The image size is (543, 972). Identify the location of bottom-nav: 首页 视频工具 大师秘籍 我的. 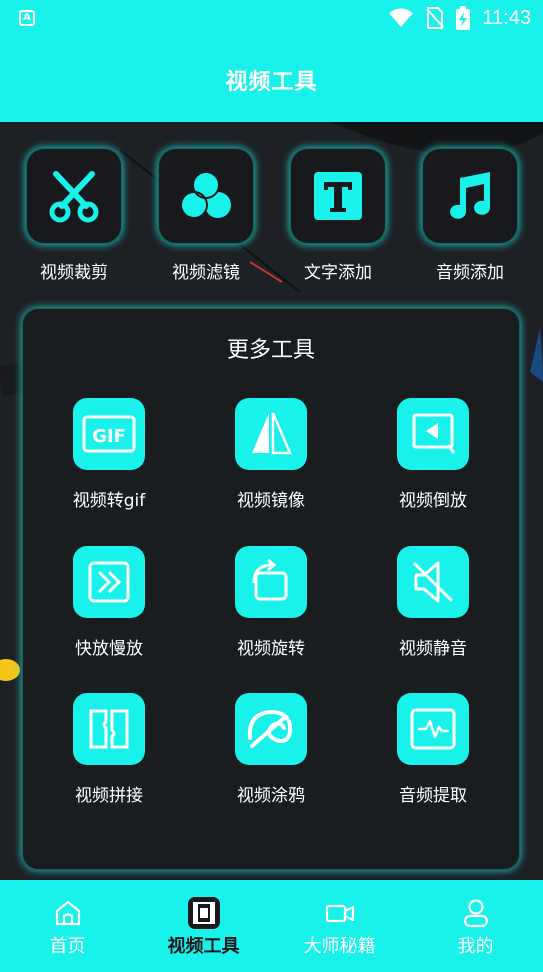
(271, 926).